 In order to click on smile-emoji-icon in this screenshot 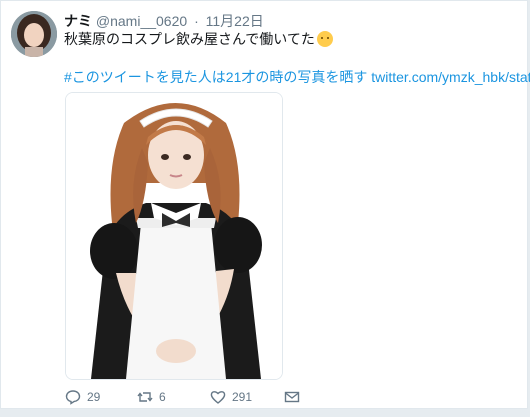, I will do `click(324, 39)`.